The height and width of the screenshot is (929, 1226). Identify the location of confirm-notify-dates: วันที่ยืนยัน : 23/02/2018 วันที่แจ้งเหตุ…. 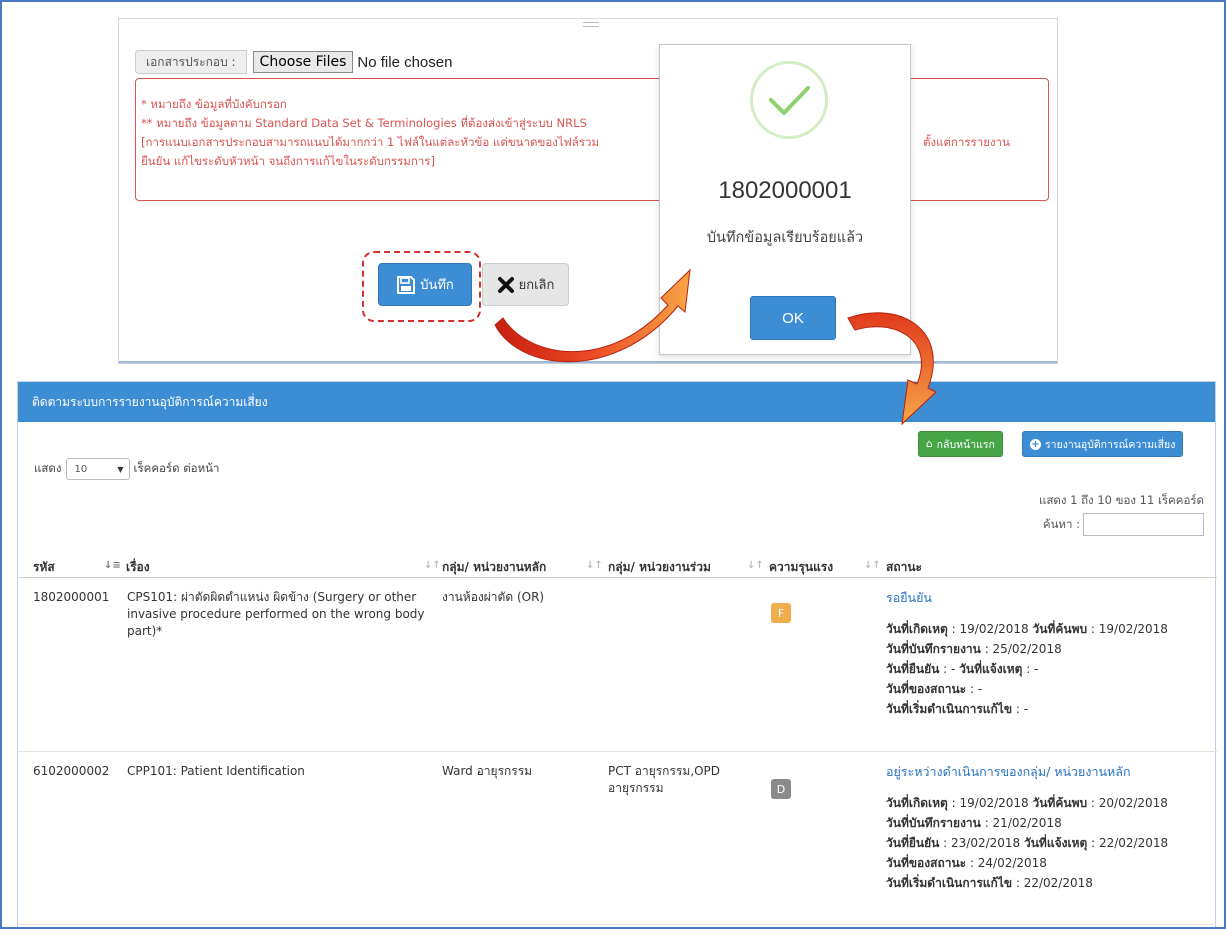
(1051, 843).